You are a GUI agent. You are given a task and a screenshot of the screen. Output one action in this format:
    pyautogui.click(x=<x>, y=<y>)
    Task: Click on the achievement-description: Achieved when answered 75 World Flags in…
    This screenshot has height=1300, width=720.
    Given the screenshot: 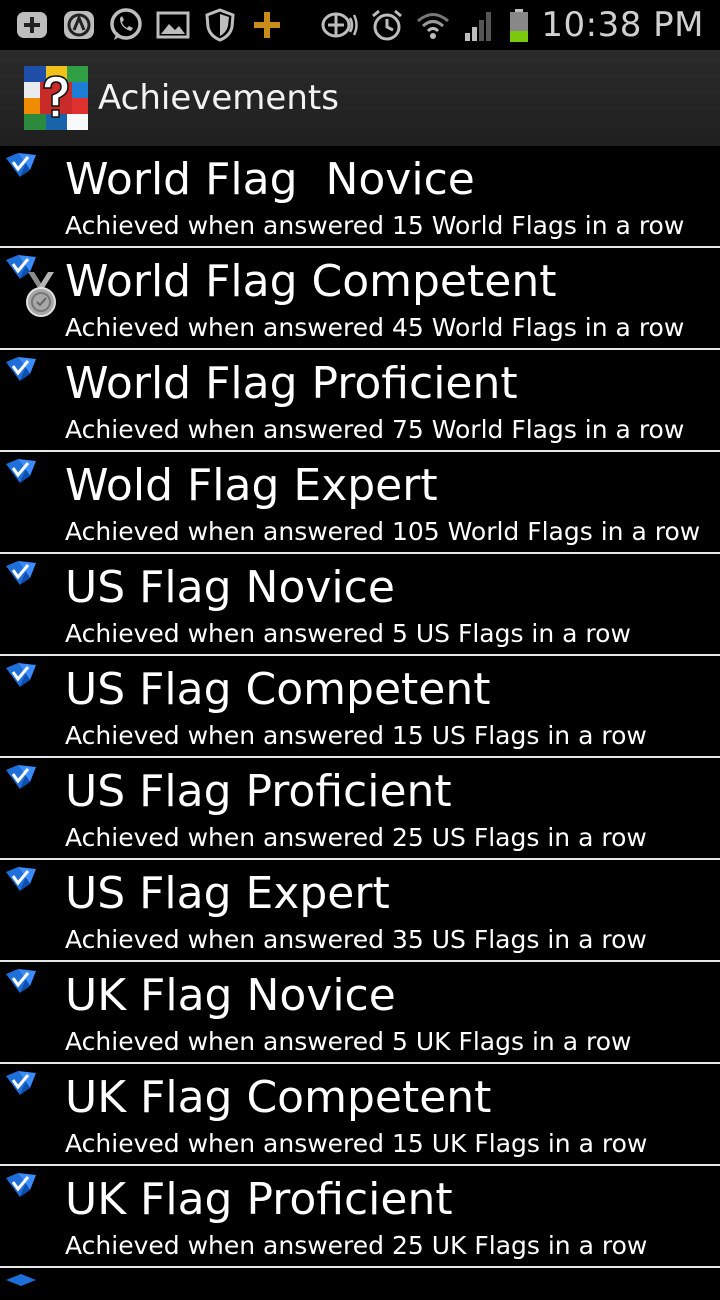 What is the action you would take?
    pyautogui.click(x=375, y=429)
    